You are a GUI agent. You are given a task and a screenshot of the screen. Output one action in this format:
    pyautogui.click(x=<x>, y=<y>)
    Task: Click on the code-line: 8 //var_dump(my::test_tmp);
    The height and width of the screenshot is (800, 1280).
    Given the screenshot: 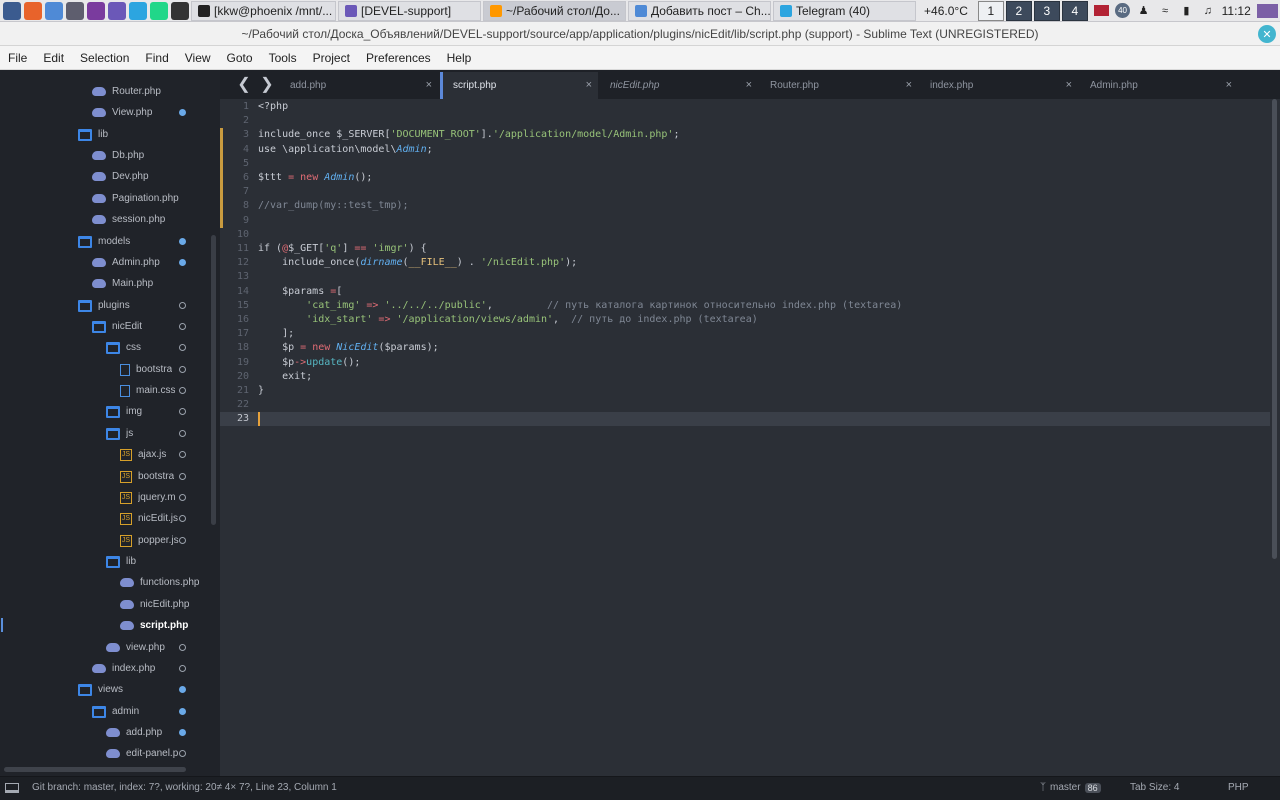 What is the action you would take?
    pyautogui.click(x=745, y=206)
    